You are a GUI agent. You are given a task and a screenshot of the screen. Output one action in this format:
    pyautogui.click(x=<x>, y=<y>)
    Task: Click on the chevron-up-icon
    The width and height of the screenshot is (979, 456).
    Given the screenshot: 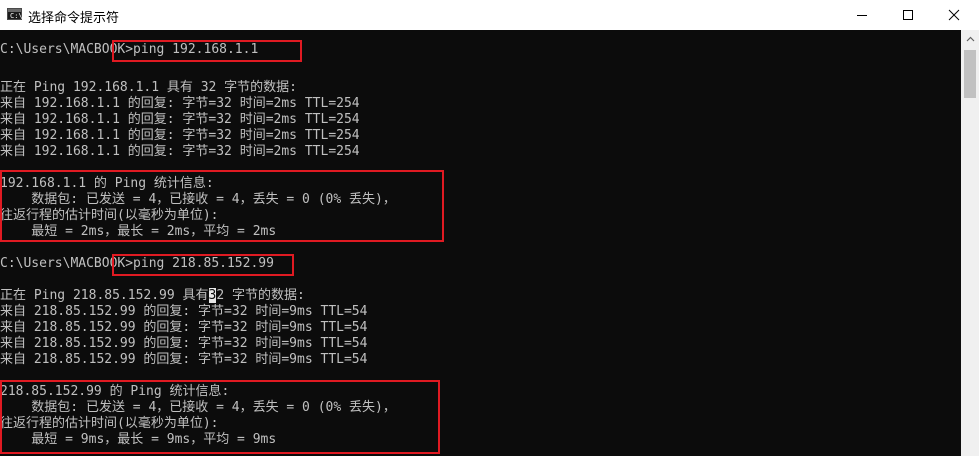 What is the action you would take?
    pyautogui.click(x=970, y=38)
    